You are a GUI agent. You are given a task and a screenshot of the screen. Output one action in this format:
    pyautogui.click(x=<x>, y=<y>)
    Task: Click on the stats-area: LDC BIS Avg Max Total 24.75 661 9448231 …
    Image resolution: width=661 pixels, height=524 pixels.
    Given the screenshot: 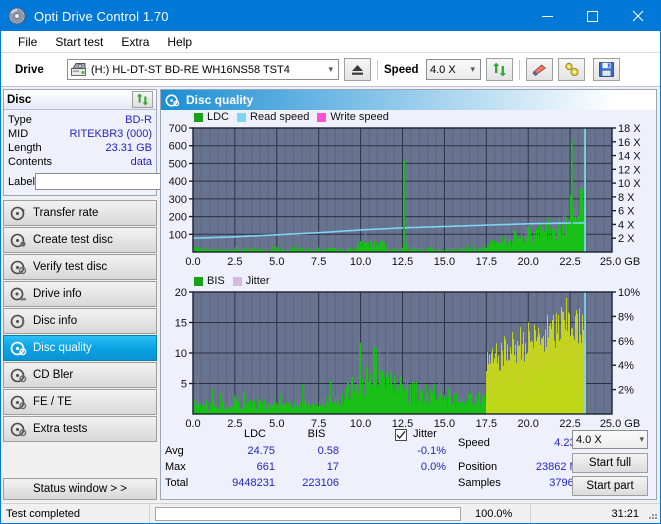 What is the action you would take?
    pyautogui.click(x=408, y=463)
    